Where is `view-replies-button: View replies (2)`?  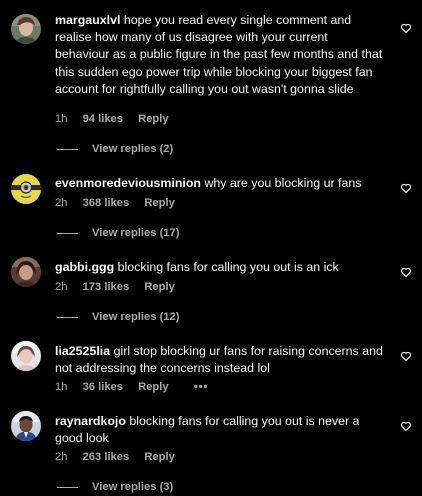
view-replies-button: View replies (2) is located at coordinates (115, 149).